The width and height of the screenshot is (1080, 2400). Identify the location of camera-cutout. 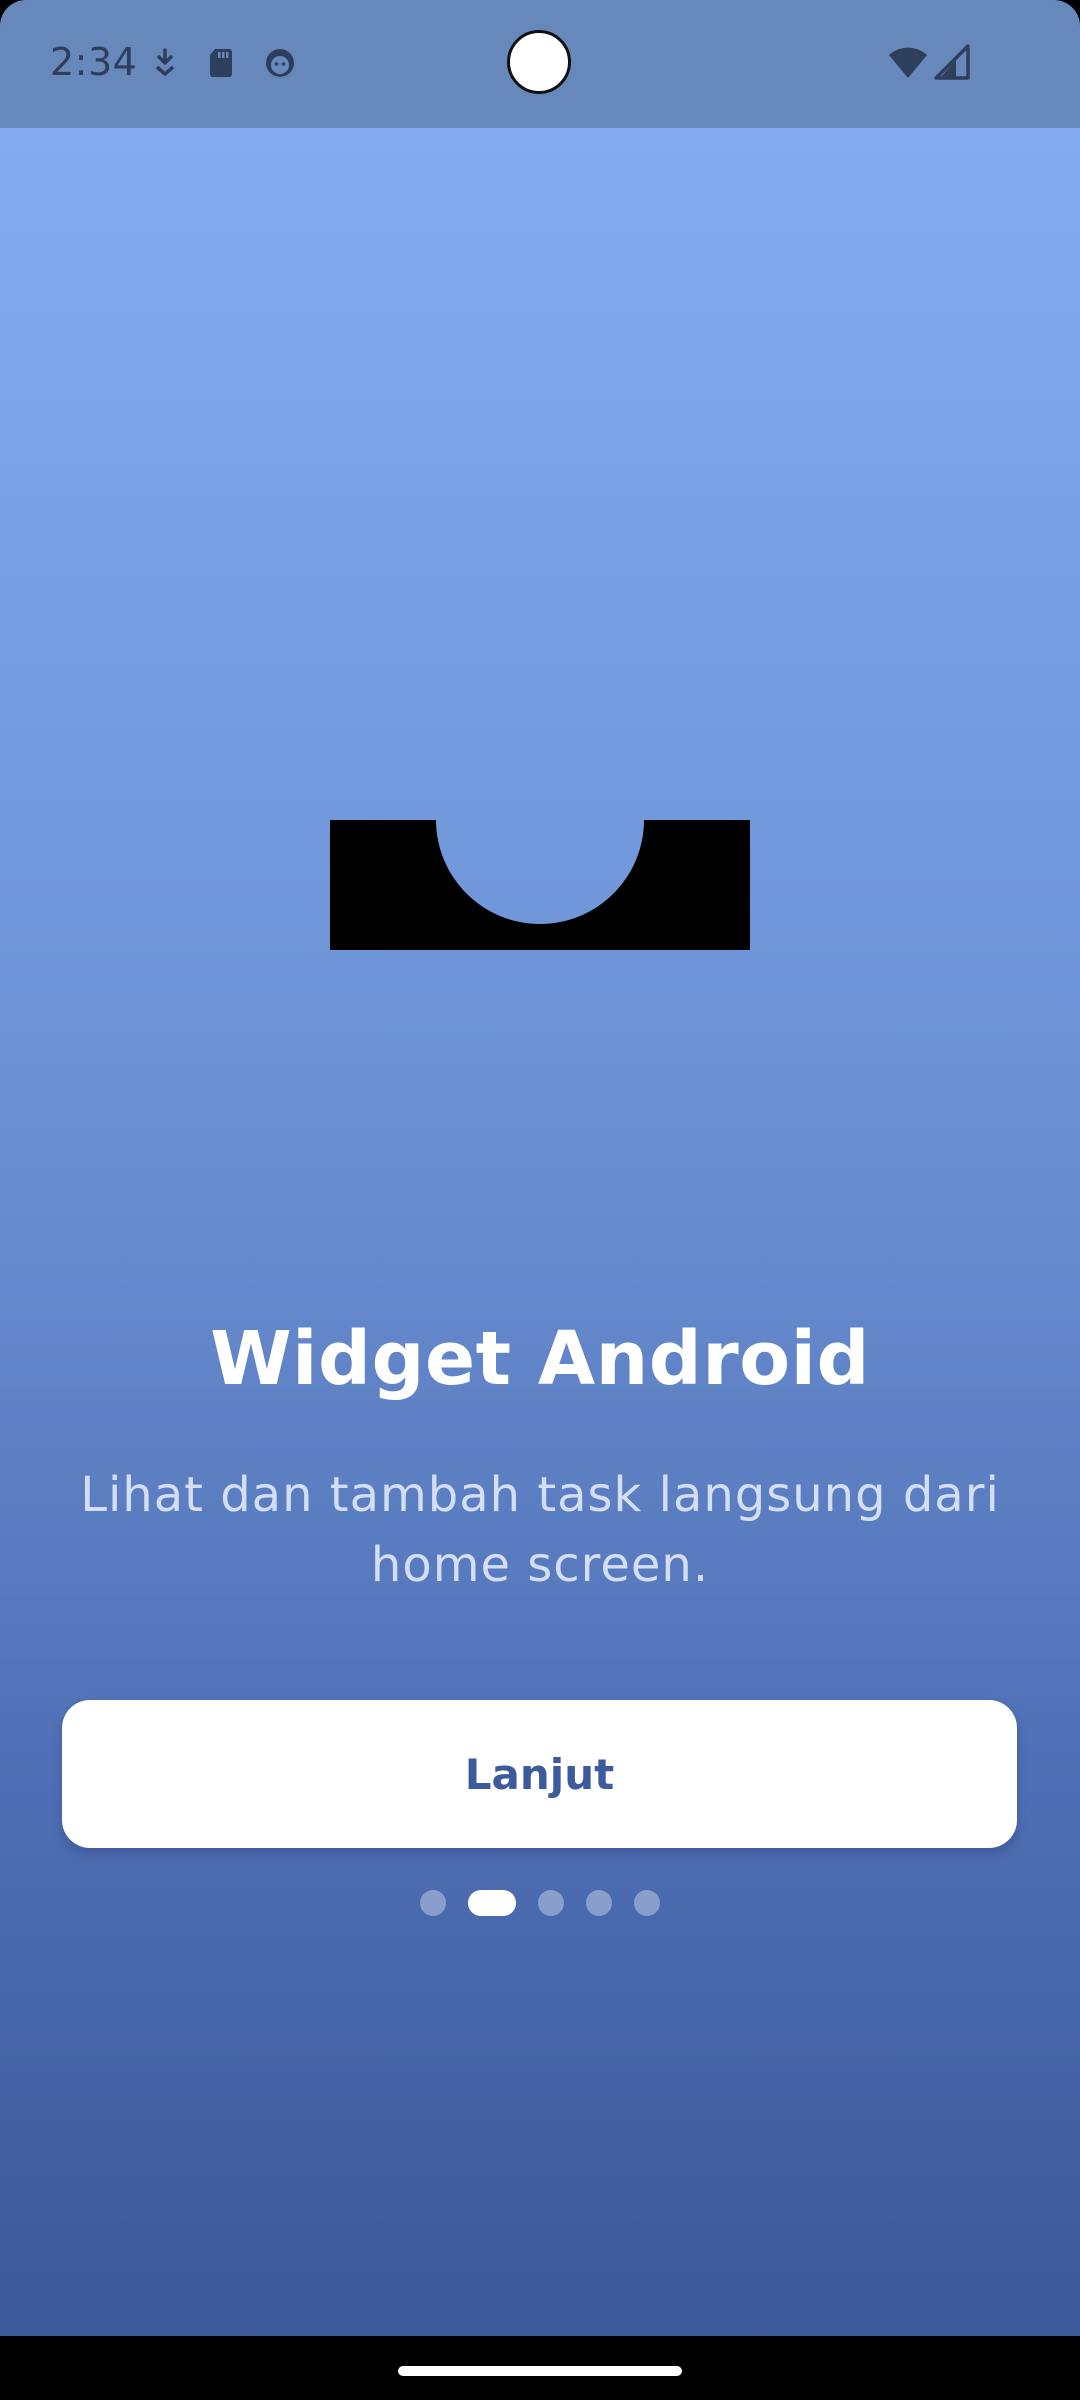
(539, 62).